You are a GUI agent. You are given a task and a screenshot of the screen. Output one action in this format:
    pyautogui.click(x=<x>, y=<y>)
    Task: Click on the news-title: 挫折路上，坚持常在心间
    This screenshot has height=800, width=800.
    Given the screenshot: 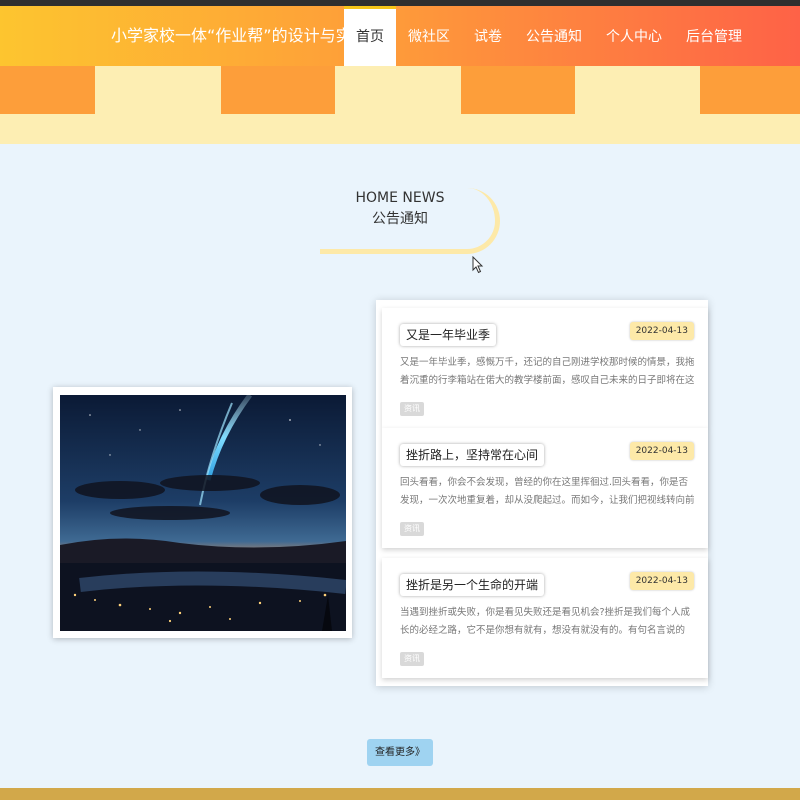 What is the action you would take?
    pyautogui.click(x=472, y=455)
    